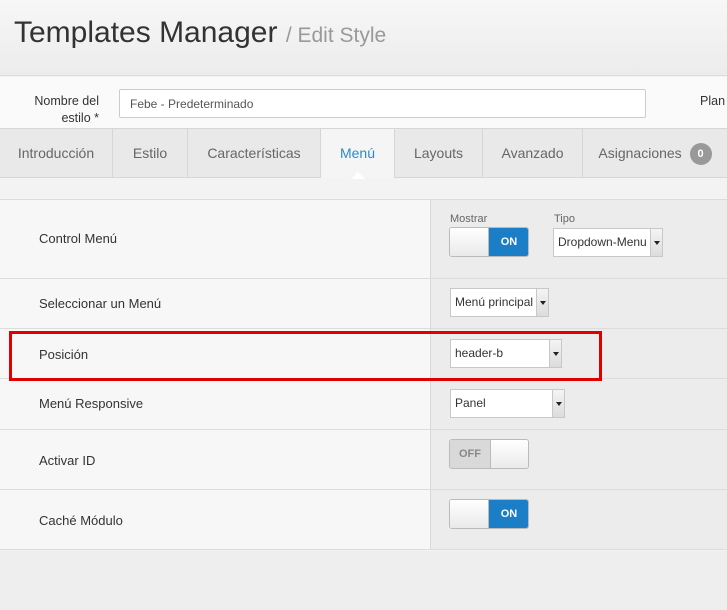 The image size is (727, 610). What do you see at coordinates (91, 403) in the screenshot?
I see `responsive-menu-label: Menú Responsive` at bounding box center [91, 403].